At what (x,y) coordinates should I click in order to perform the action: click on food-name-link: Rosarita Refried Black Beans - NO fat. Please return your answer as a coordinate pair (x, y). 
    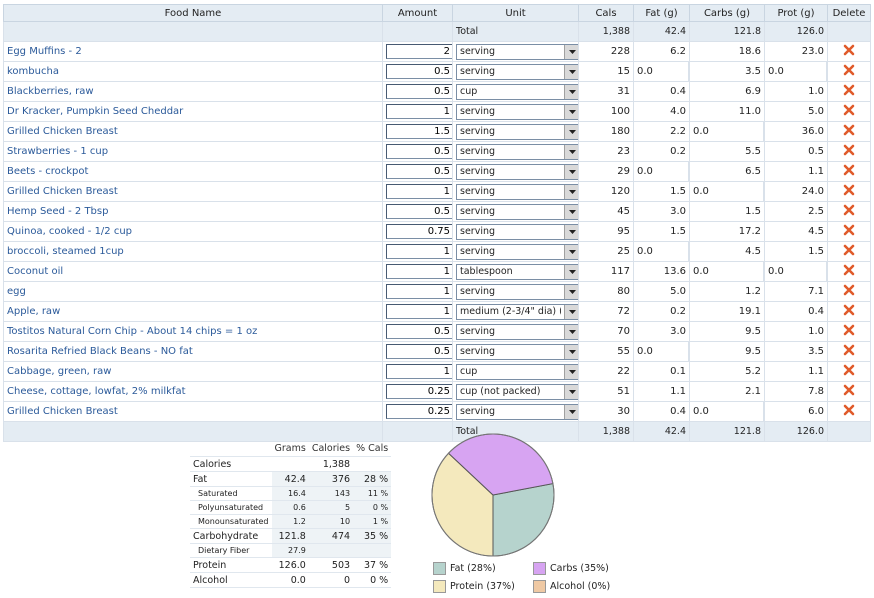
    Looking at the image, I should click on (100, 351).